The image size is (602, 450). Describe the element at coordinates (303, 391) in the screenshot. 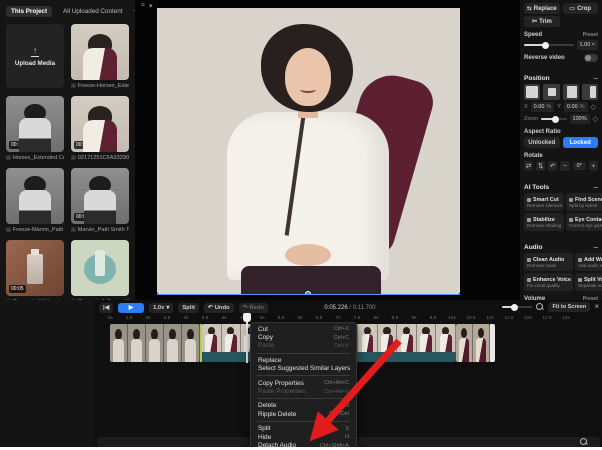

I see `context-menu-item: Paste Properties Ctrl+Alt+V` at that location.